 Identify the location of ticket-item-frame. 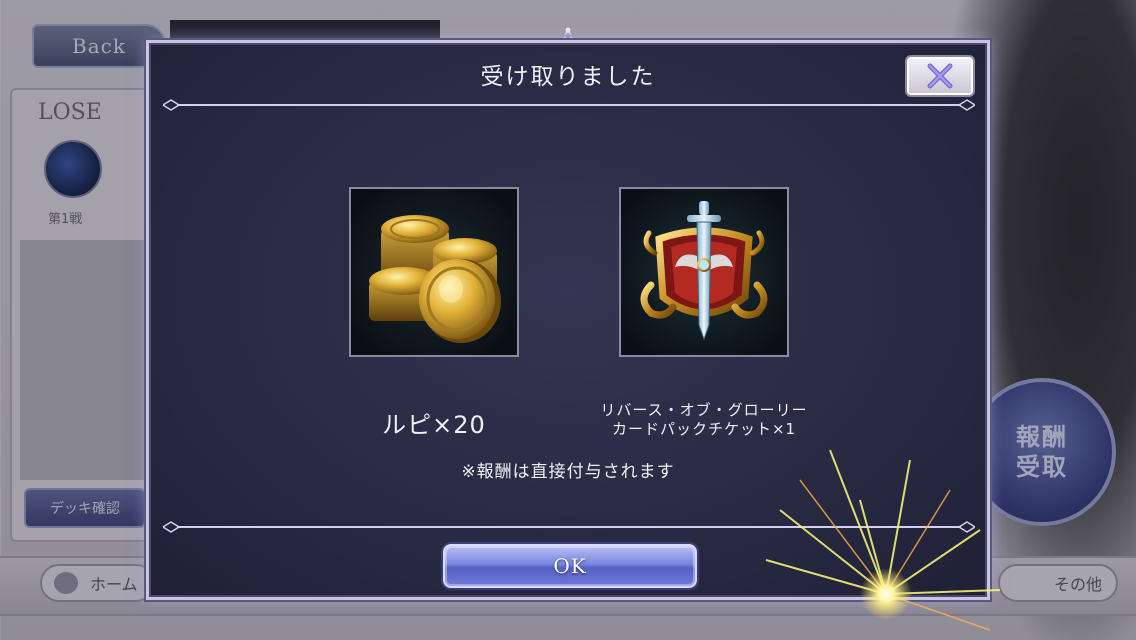
(704, 272).